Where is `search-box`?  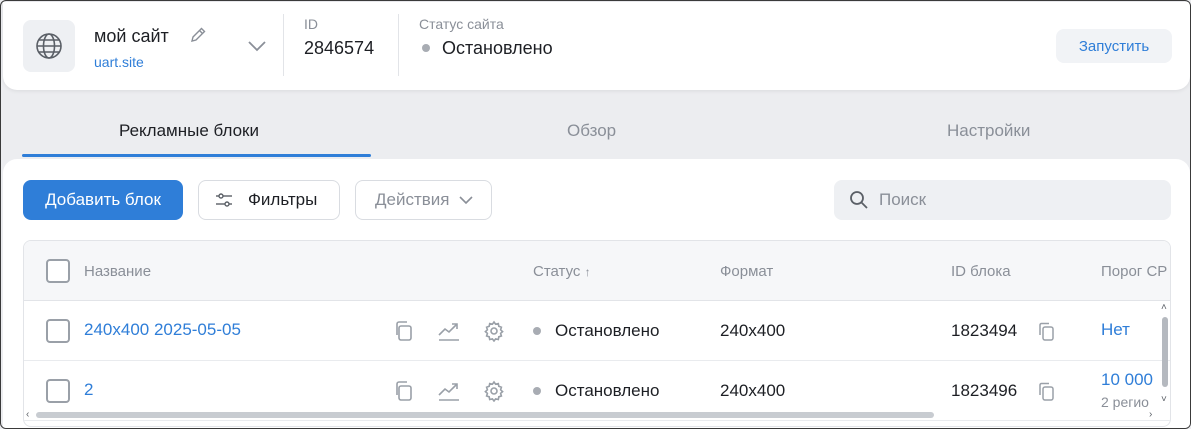
search-box is located at coordinates (1002, 200).